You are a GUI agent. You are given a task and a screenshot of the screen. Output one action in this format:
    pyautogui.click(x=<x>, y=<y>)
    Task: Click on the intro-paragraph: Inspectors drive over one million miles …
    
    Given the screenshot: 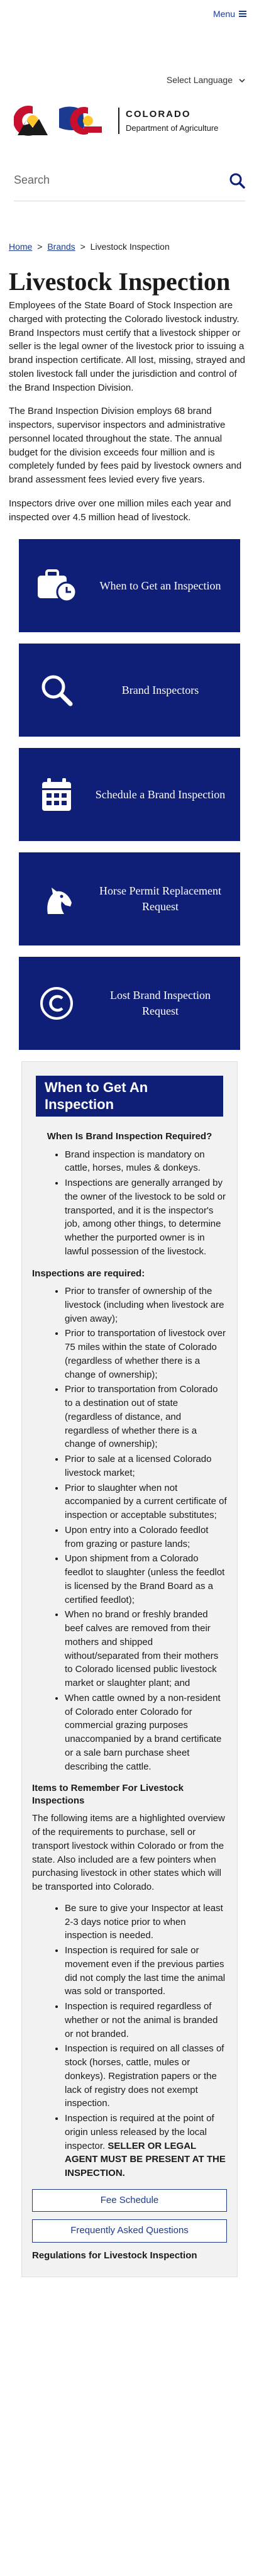 What is the action you would take?
    pyautogui.click(x=120, y=510)
    